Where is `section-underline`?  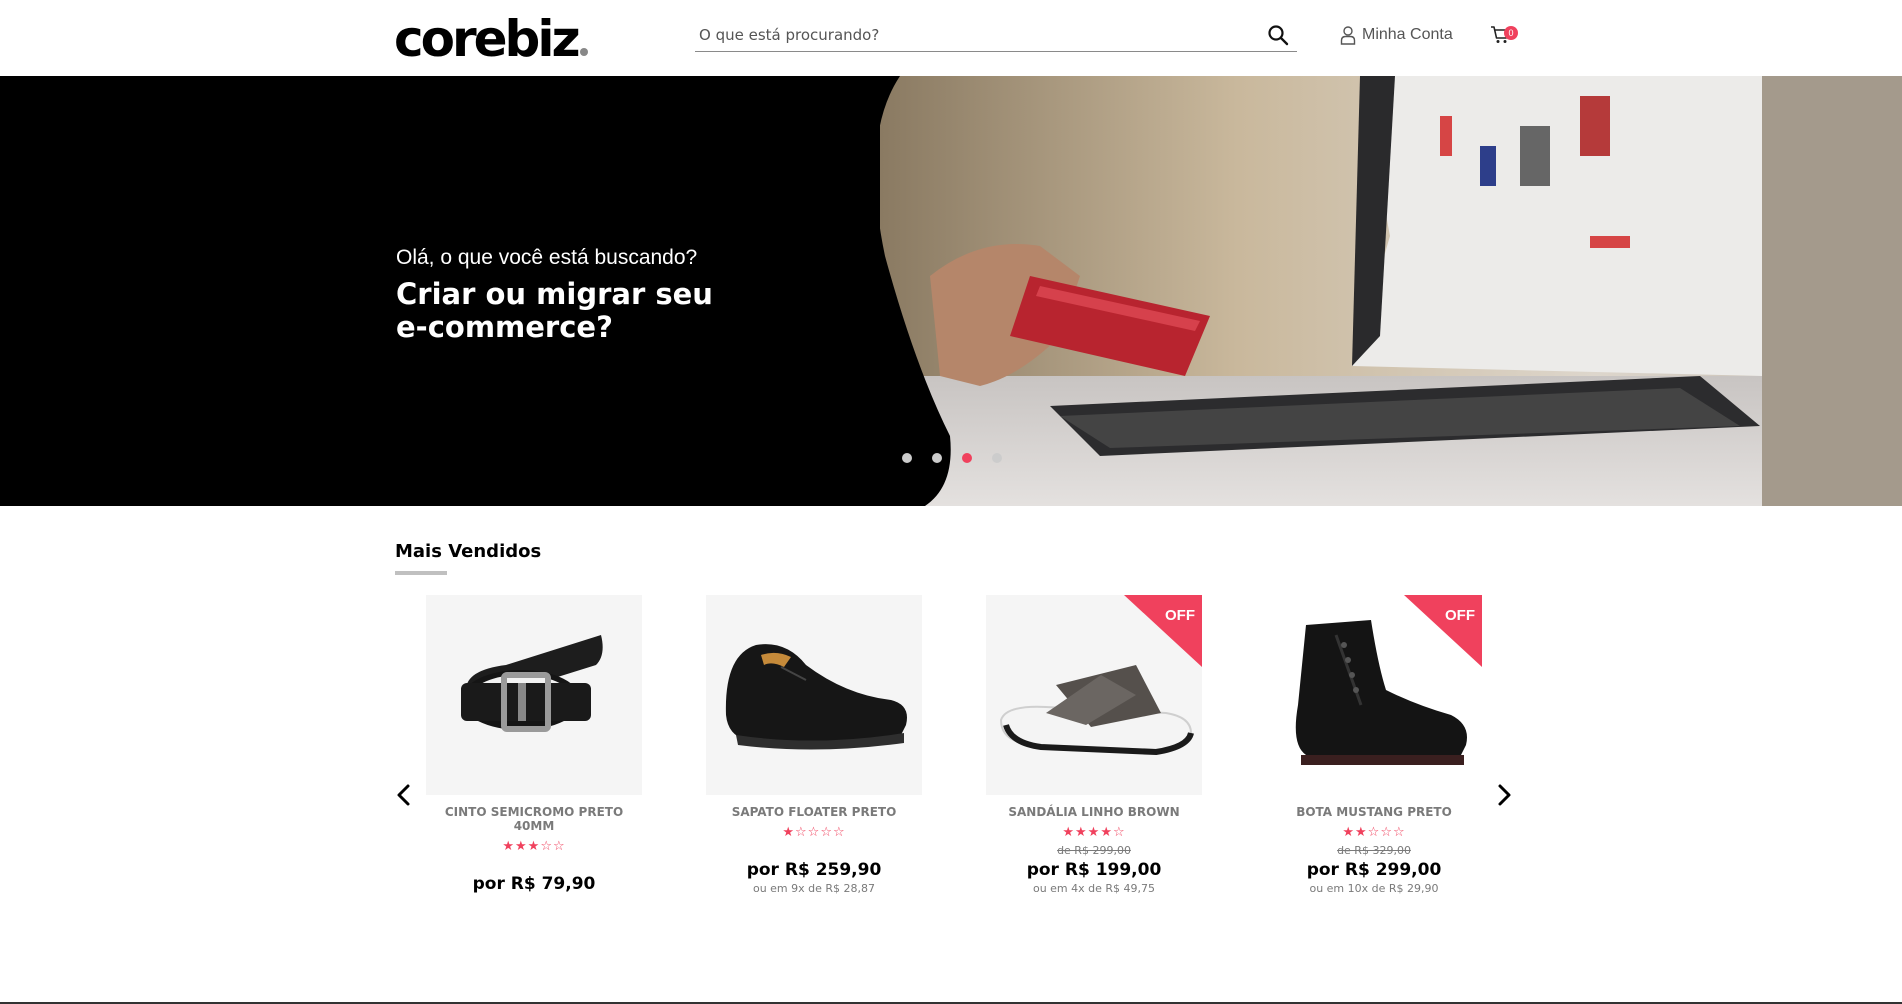 section-underline is located at coordinates (421, 573).